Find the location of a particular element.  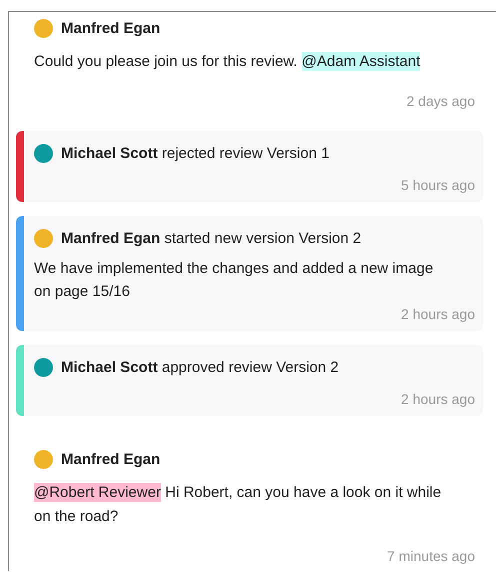

comment-text: @Robert Reviewer Hi Robert, can you have a look on it while on the road? is located at coordinates (238, 504).